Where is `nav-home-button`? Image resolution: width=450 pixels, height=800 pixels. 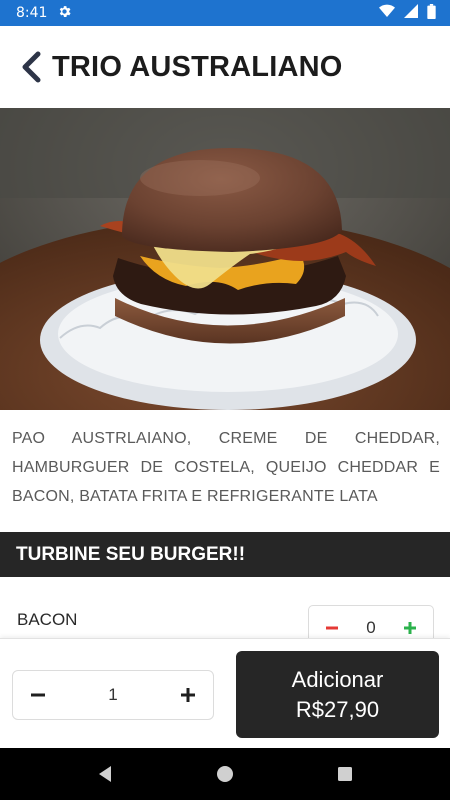 nav-home-button is located at coordinates (225, 774).